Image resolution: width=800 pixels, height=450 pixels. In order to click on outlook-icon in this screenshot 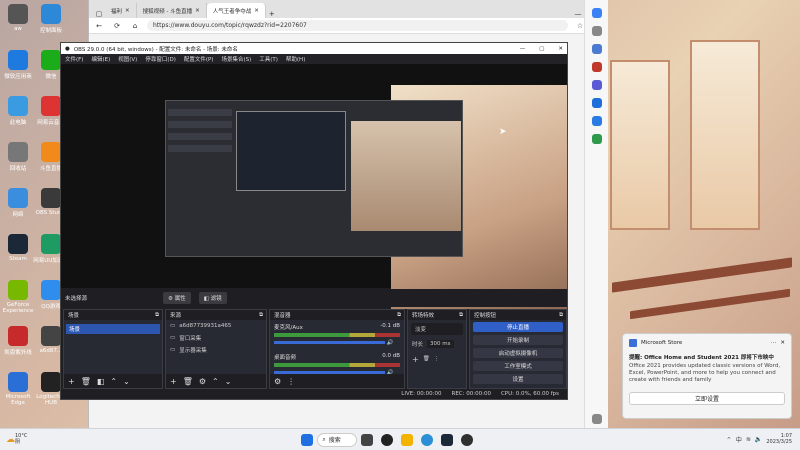, I will do `click(596, 121)`.